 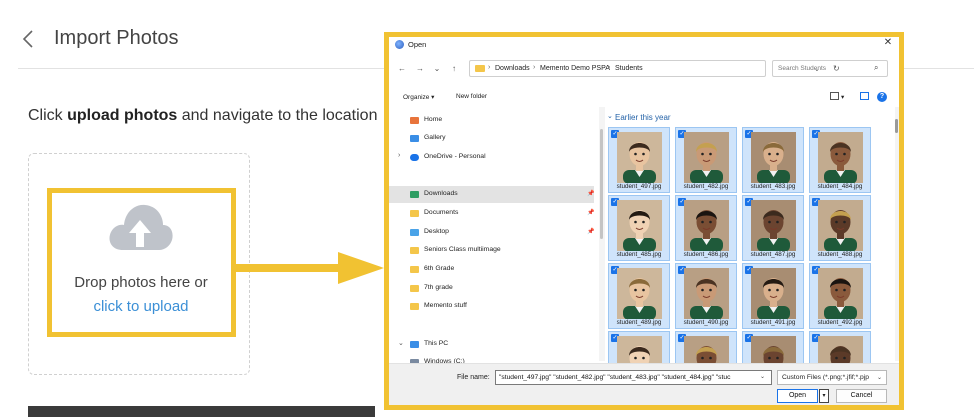 What do you see at coordinates (864, 96) in the screenshot?
I see `preview-pane-icon` at bounding box center [864, 96].